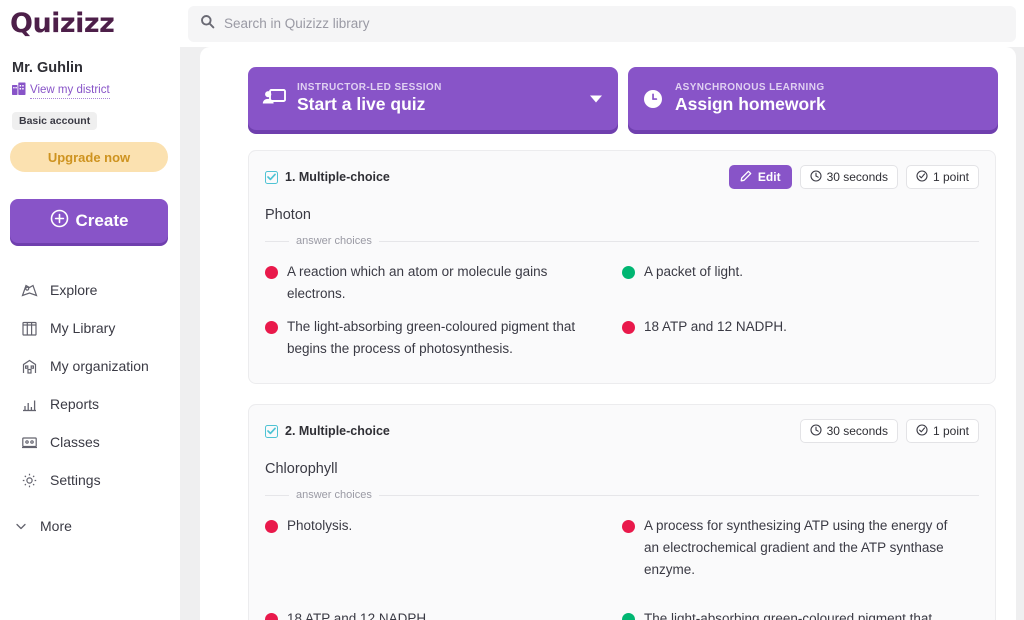 This screenshot has width=1024, height=620. I want to click on quiz-action-buttons: INSTRUCTOR-LED SESSION Start a live quiz, so click(623, 98).